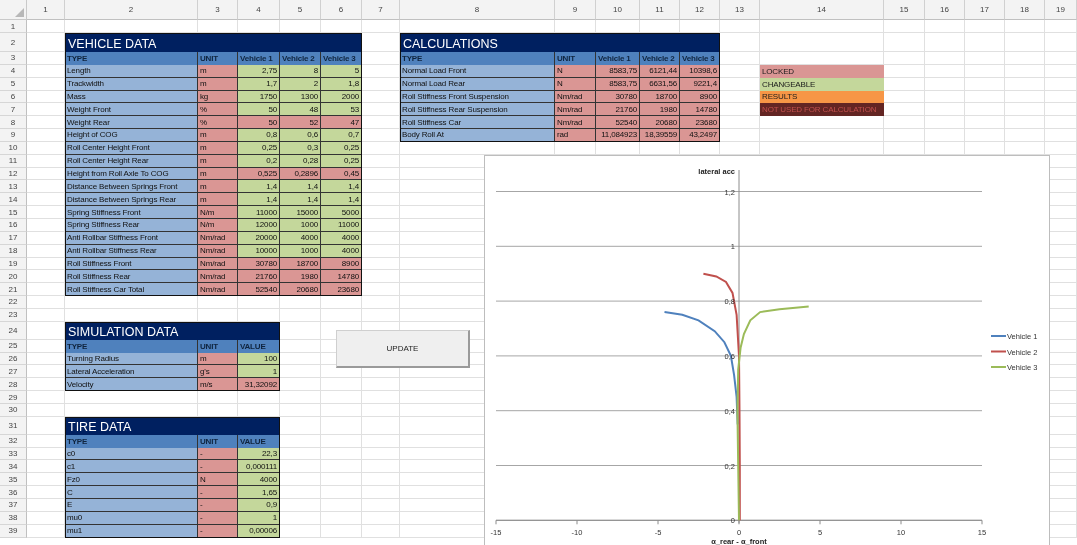  Describe the element at coordinates (403, 349) in the screenshot. I see `update-button: UPDATE` at that location.